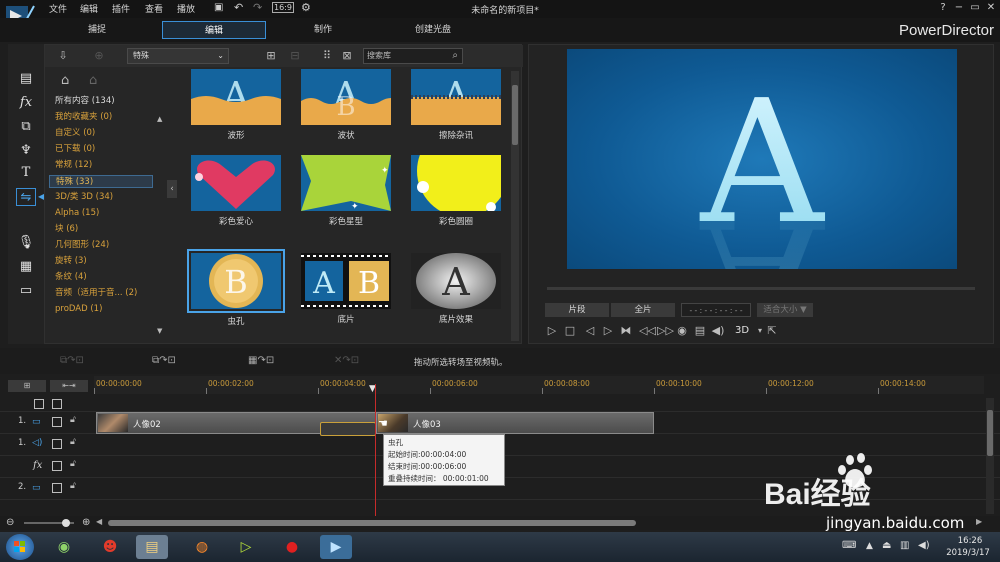 This screenshot has width=1000, height=562. Describe the element at coordinates (515, 423) in the screenshot. I see `timeline-clip: 人像03` at that location.